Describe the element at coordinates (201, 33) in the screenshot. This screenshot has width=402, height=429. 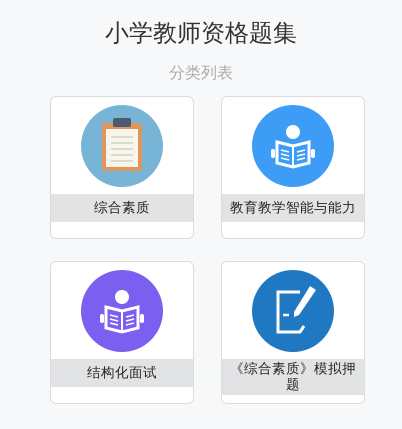
I see `page-title: 小学教师资格题集` at that location.